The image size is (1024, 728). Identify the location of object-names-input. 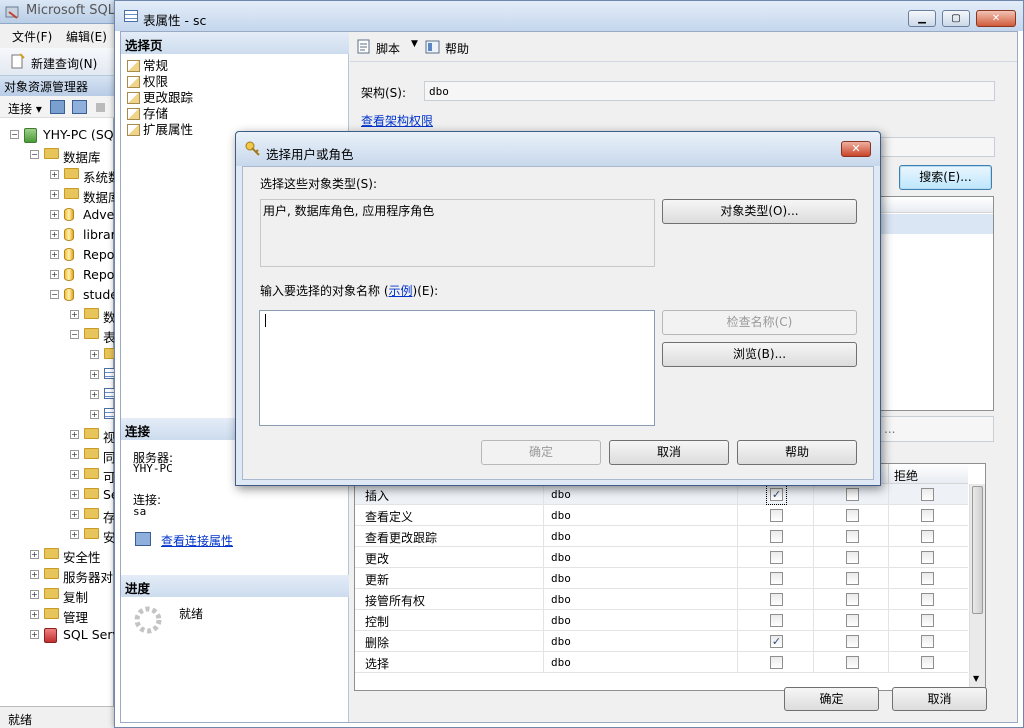
(457, 368).